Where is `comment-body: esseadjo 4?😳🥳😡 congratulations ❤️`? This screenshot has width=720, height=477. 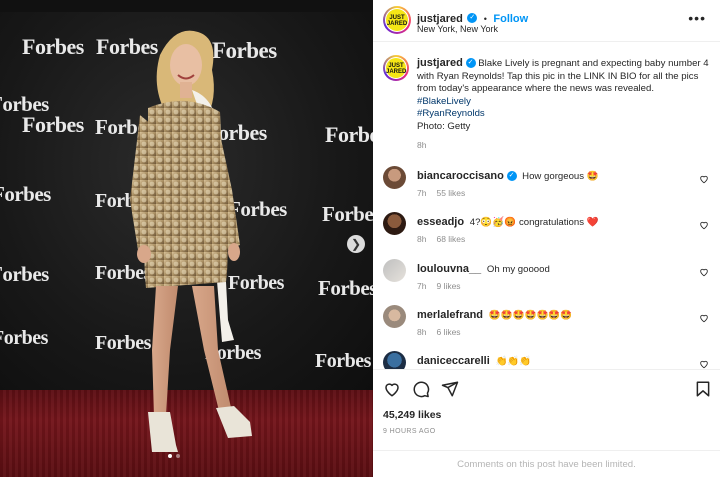 comment-body: esseadjo 4?😳🥳😡 congratulations ❤️ is located at coordinates (508, 222).